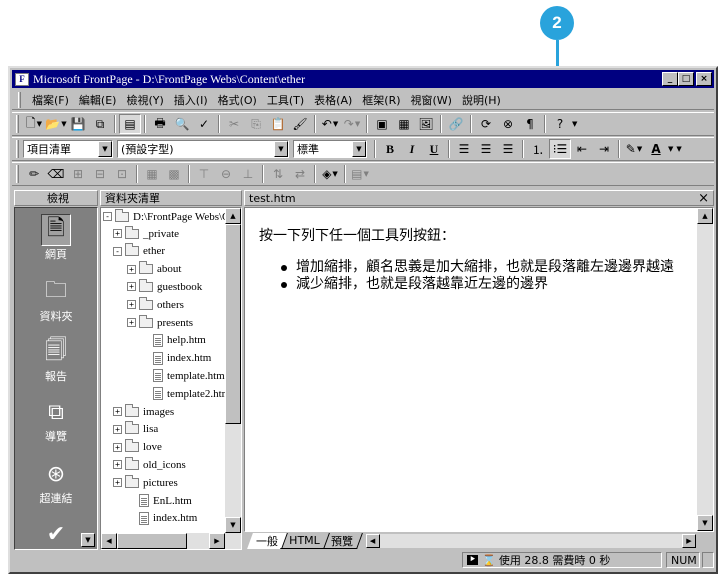 This screenshot has height=580, width=725. What do you see at coordinates (56, 482) in the screenshot?
I see `view-hyperlinks: ⊛ 超連結` at bounding box center [56, 482].